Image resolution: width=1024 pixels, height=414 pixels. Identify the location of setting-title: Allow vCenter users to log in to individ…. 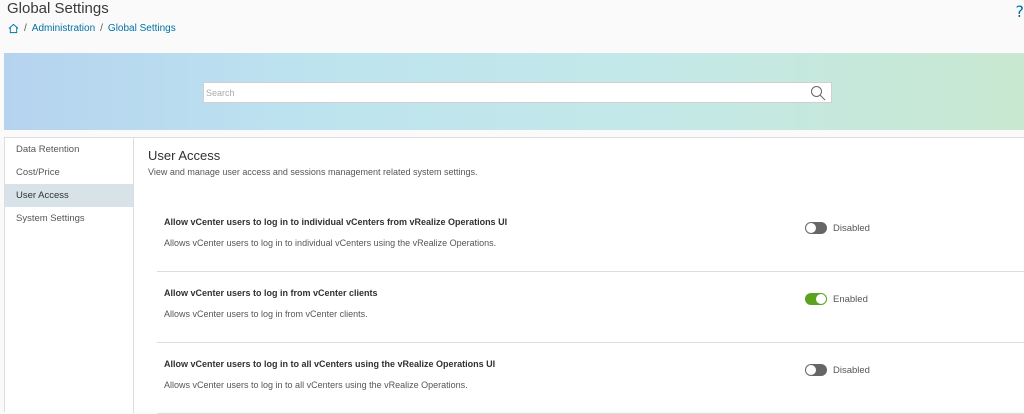
(335, 222).